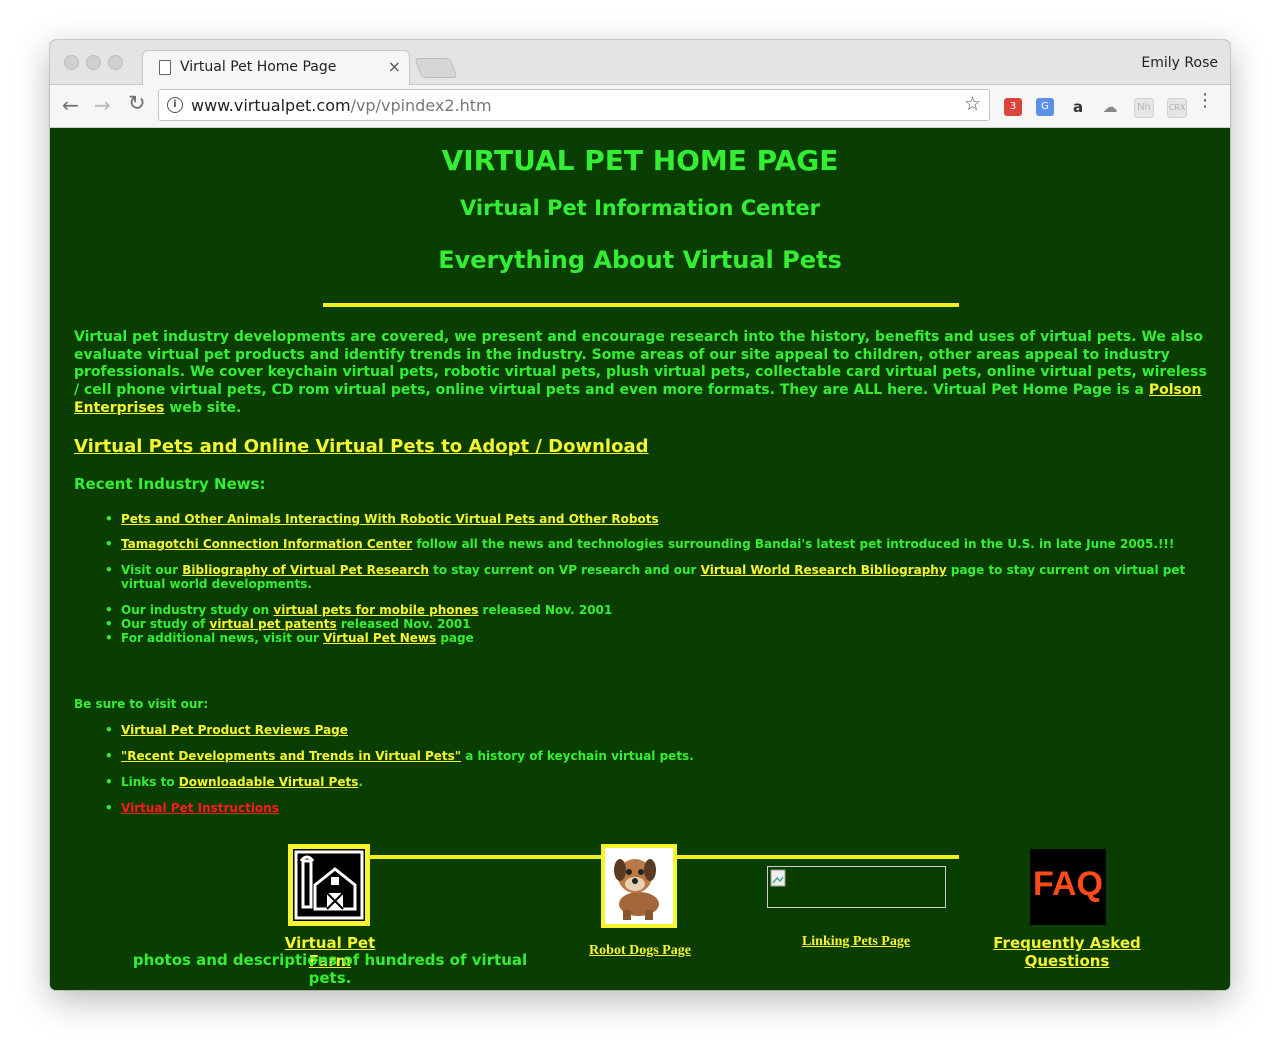  What do you see at coordinates (258, 67) in the screenshot?
I see `tab-title: Virtual Pet Home Page` at bounding box center [258, 67].